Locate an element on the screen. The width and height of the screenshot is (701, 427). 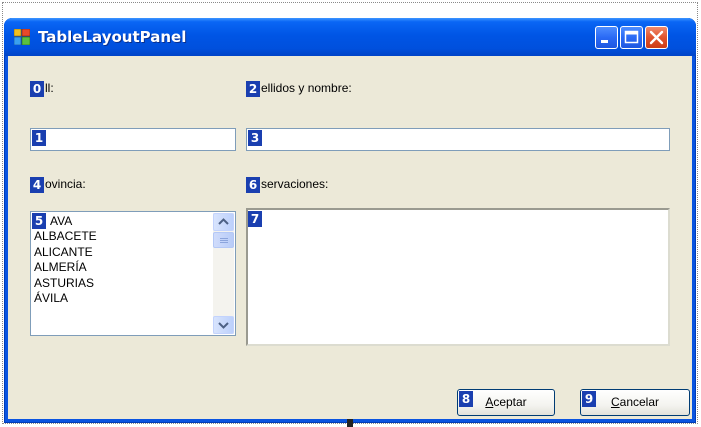
badge-7: 7 is located at coordinates (255, 219).